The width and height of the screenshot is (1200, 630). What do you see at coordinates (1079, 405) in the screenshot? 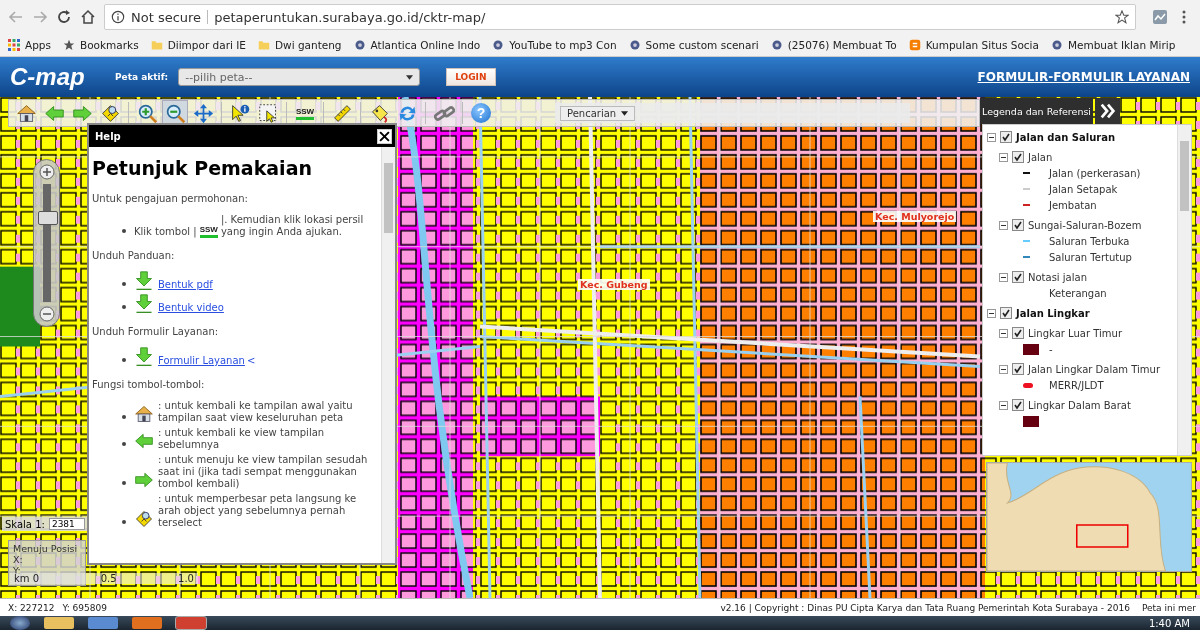
I see `layer-label: Lingkar Dalam Barat` at bounding box center [1079, 405].